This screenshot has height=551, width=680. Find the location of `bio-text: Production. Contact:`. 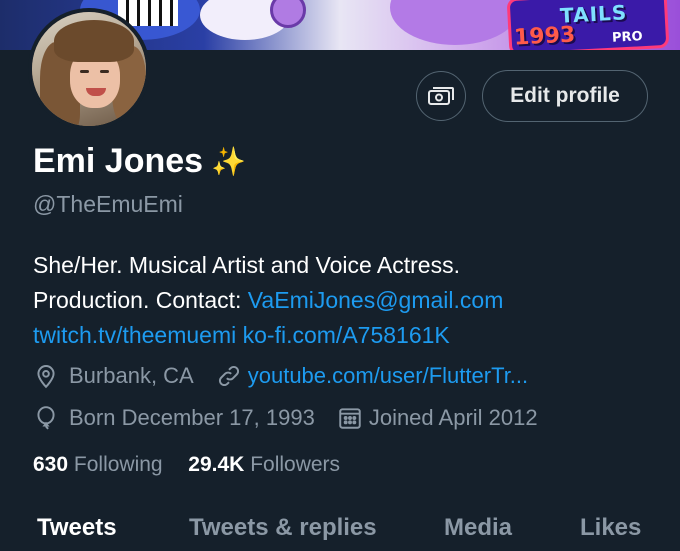

bio-text: Production. Contact: is located at coordinates (140, 300).